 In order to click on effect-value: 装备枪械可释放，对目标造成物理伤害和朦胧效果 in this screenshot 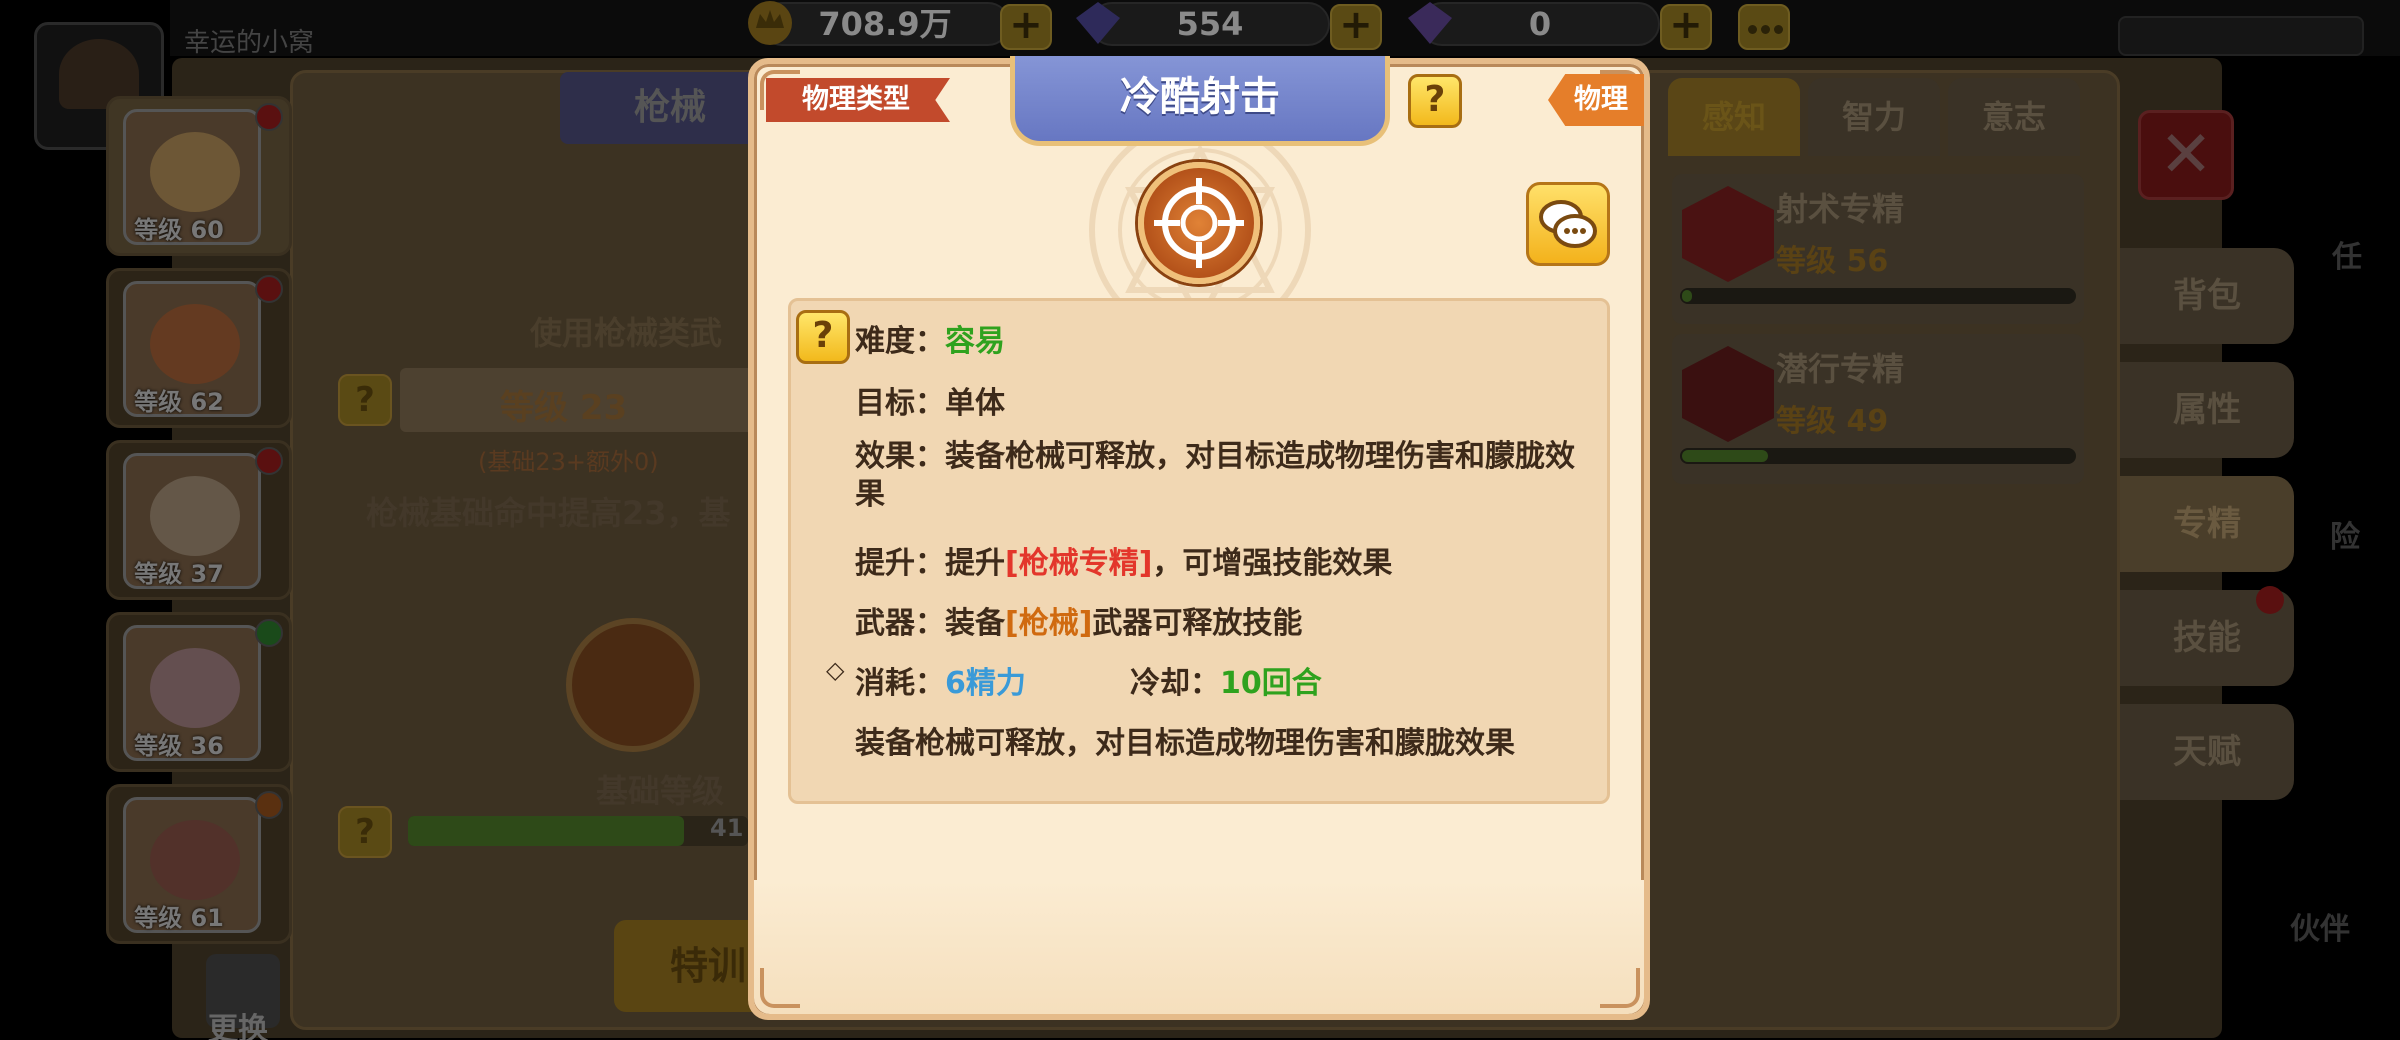, I will do `click(1215, 475)`.